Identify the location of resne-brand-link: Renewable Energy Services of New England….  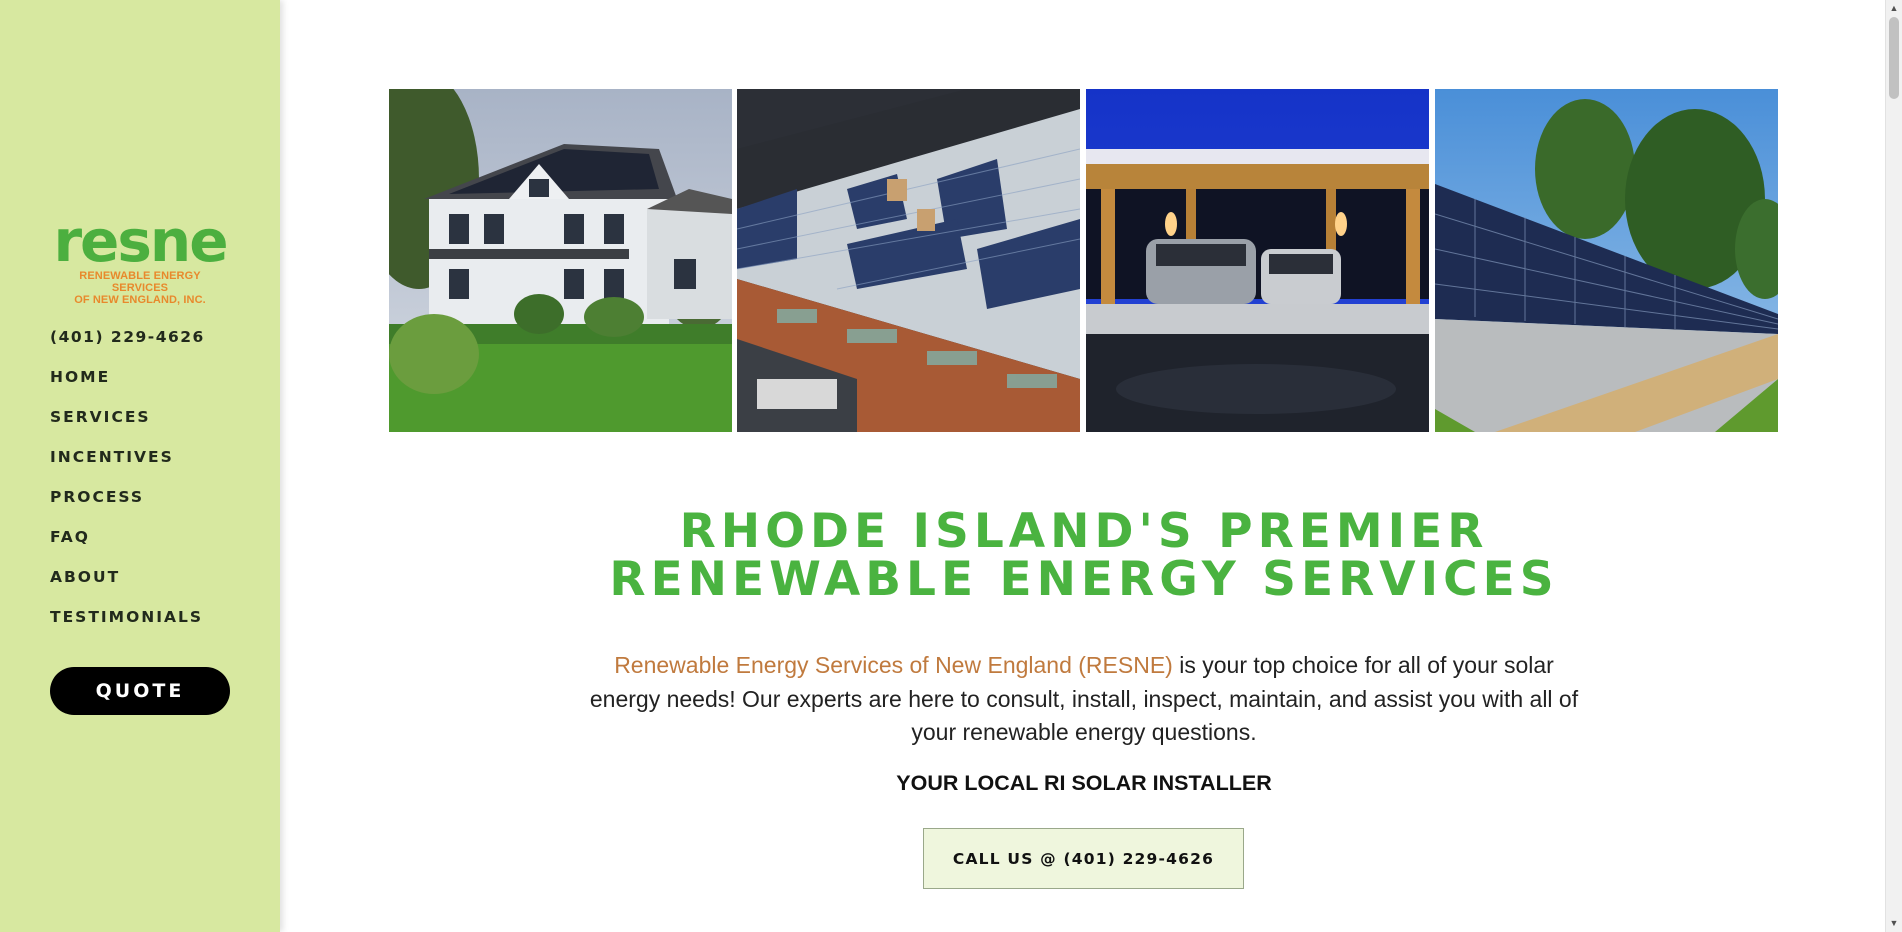
(893, 665).